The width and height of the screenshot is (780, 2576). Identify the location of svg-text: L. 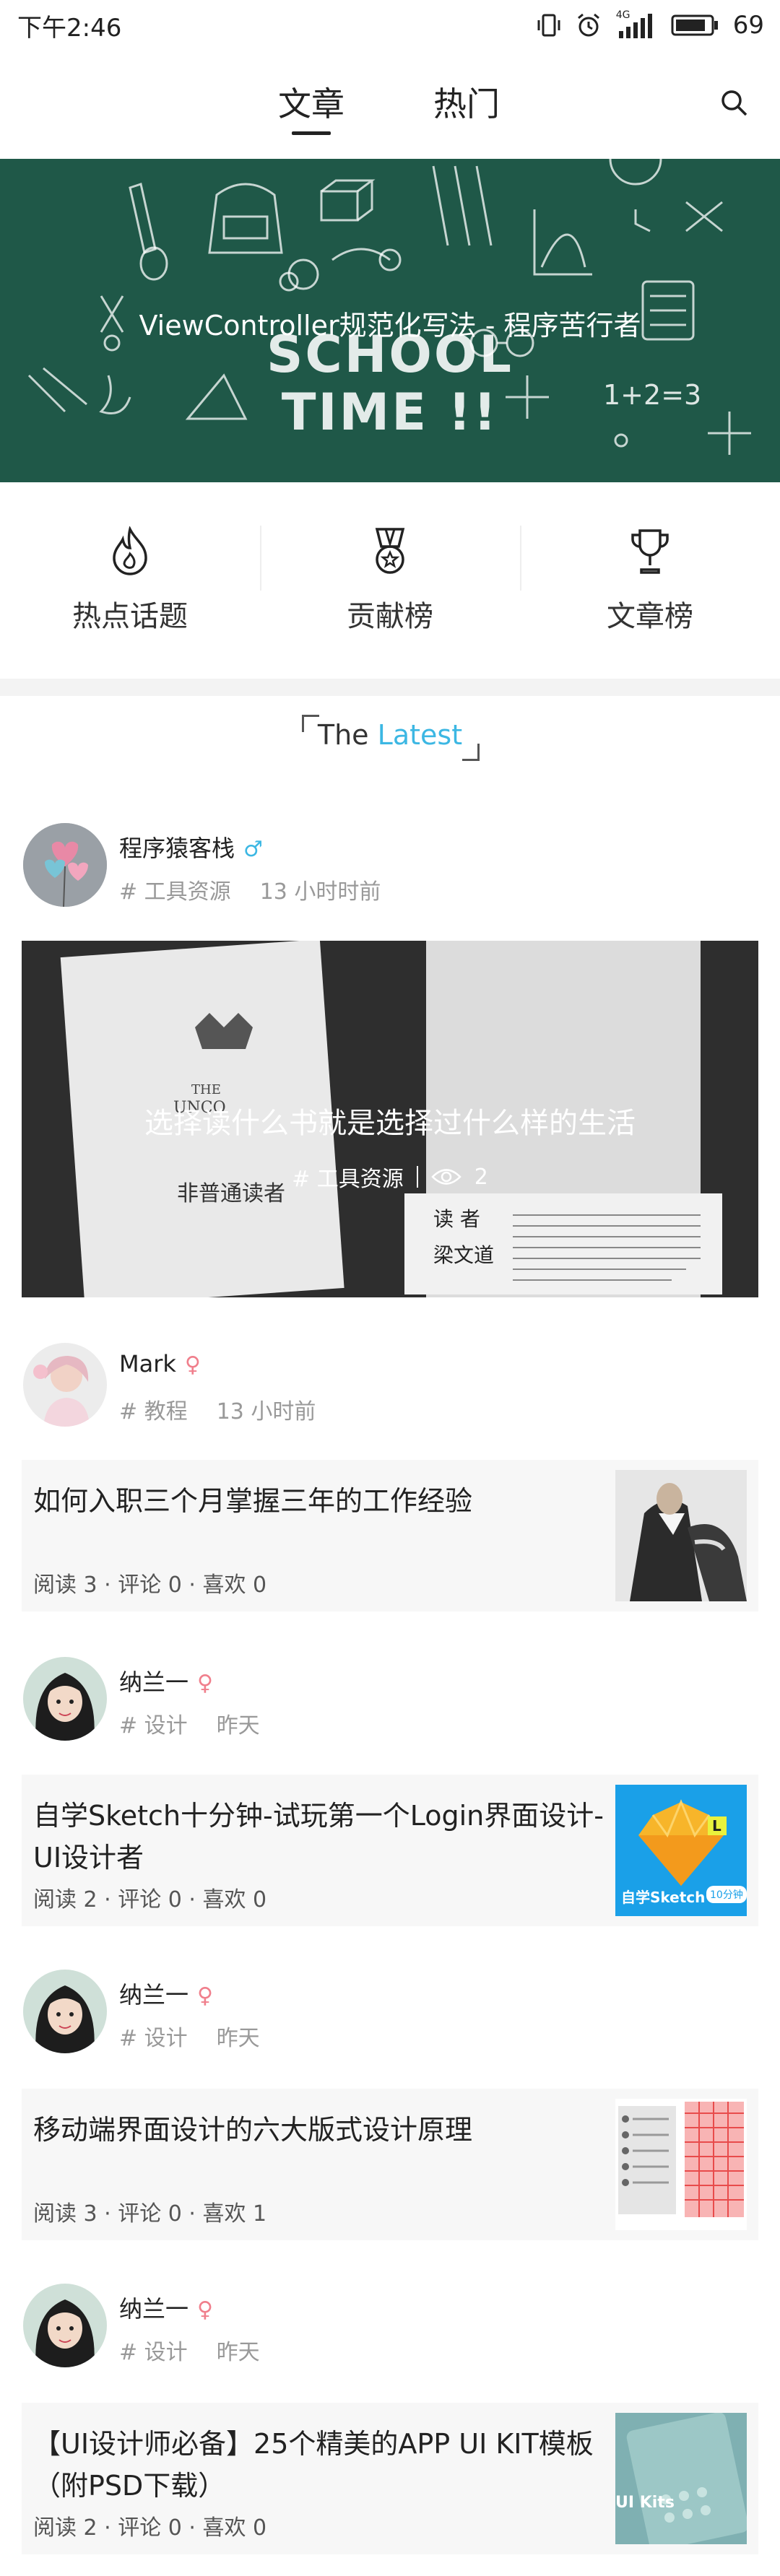
(717, 1826).